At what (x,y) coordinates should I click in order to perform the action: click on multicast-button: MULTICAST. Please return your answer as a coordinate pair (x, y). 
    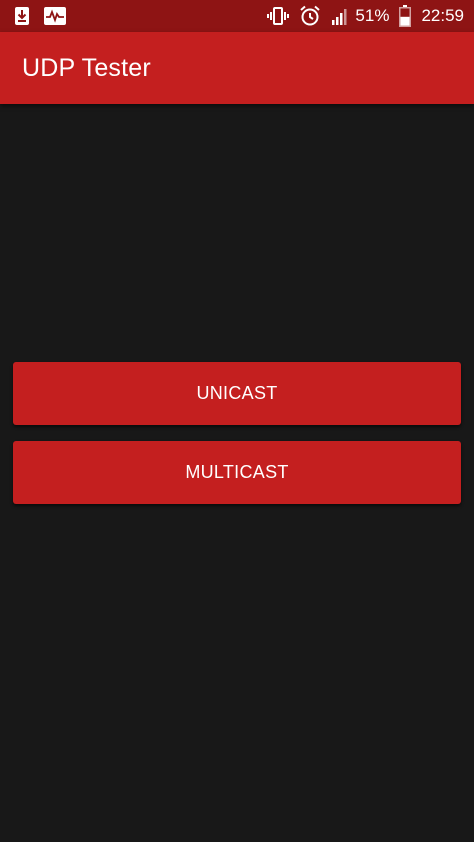
    Looking at the image, I should click on (237, 472).